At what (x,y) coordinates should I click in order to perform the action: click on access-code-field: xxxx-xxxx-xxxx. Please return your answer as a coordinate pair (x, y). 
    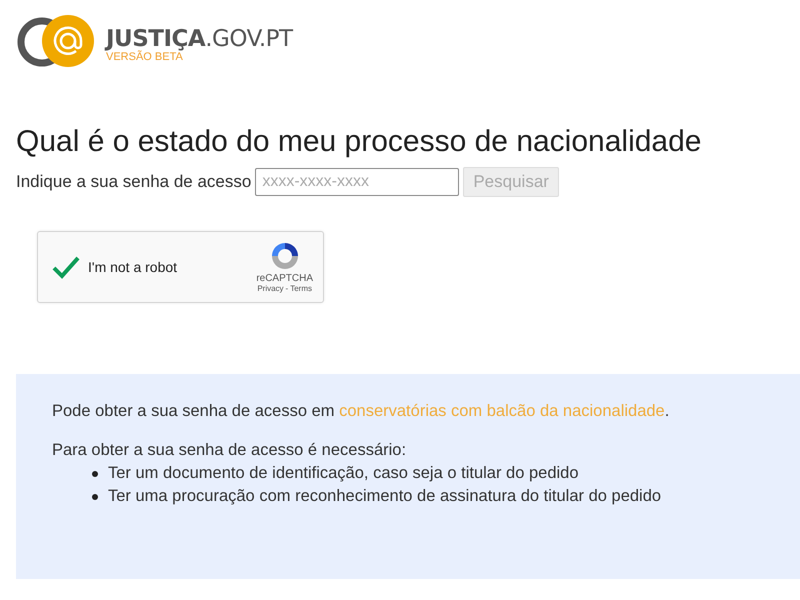
    Looking at the image, I should click on (357, 182).